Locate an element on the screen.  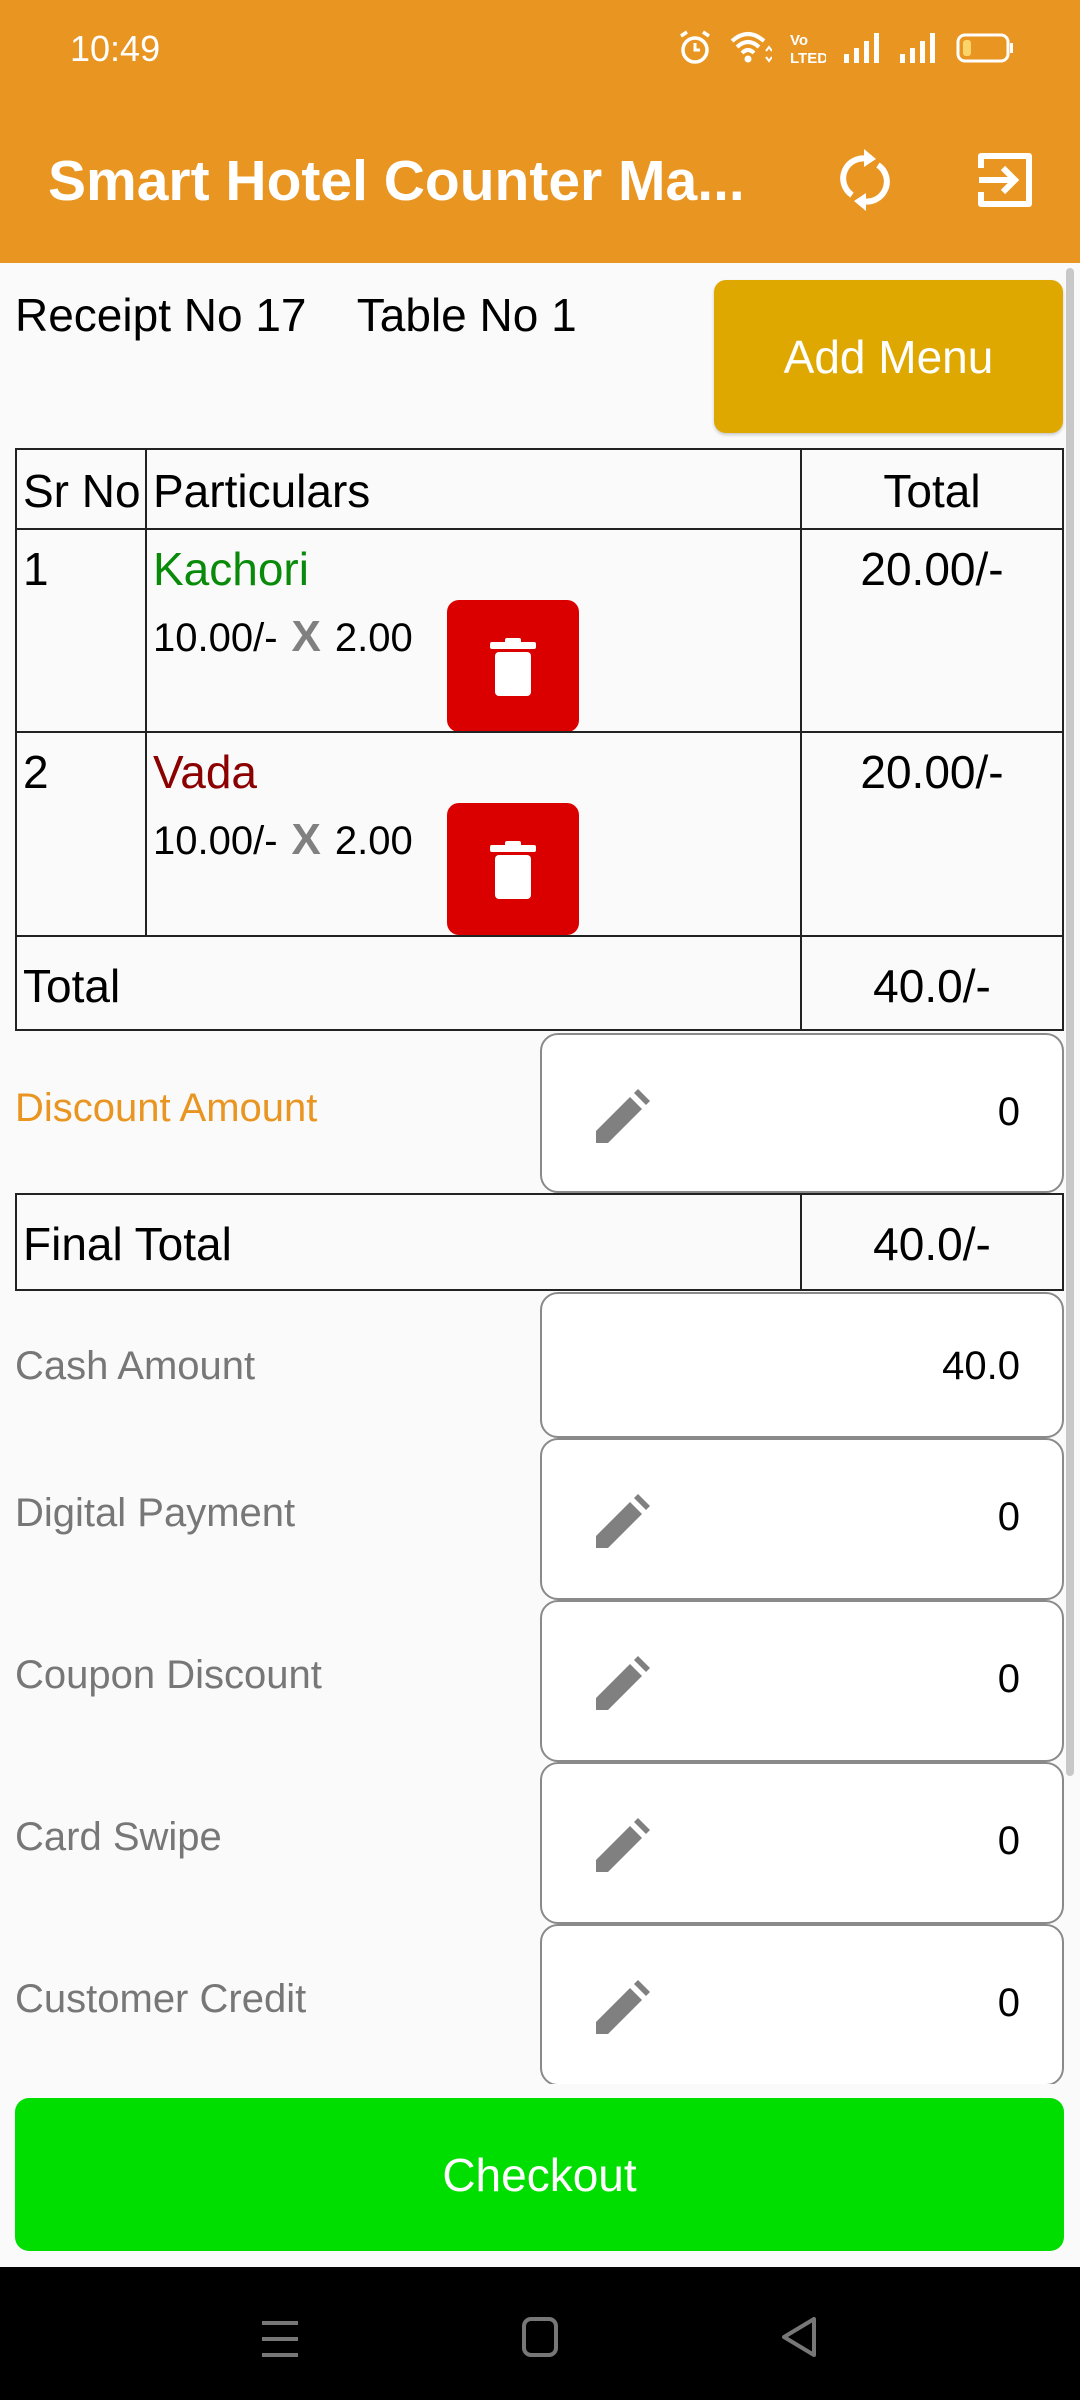
discount-value: 0 is located at coordinates (1008, 1112).